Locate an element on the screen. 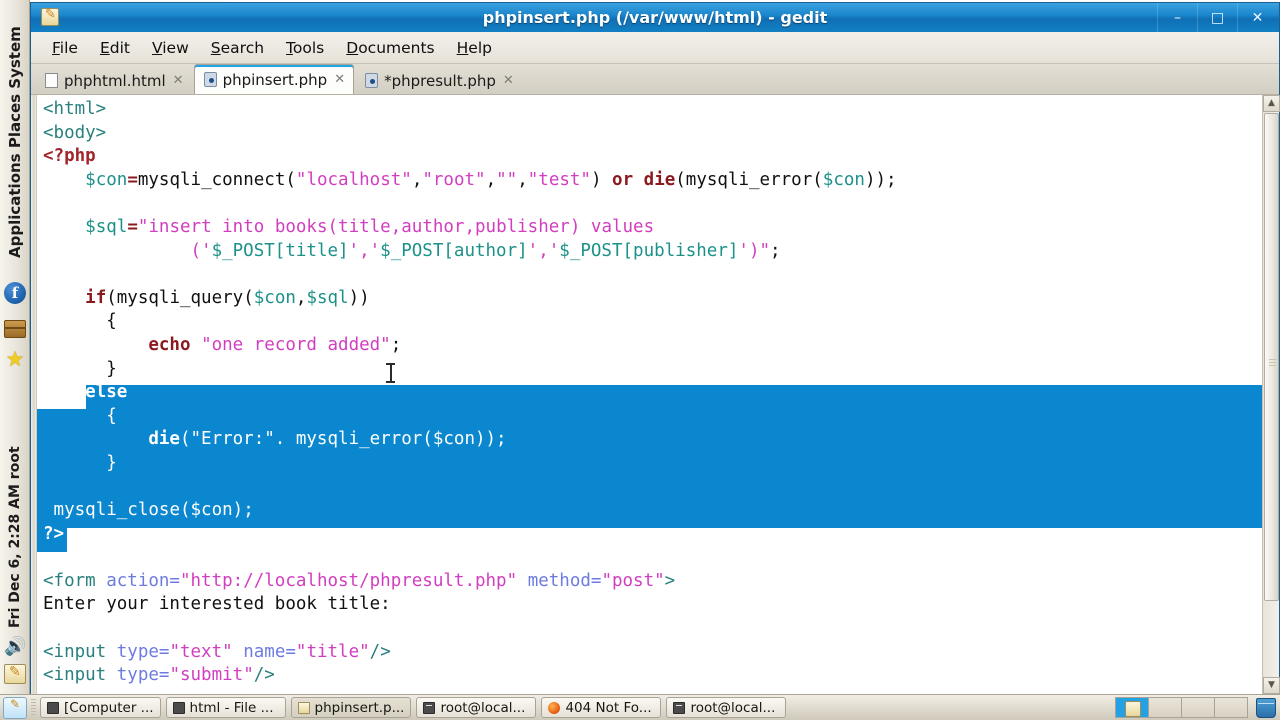  workspace-switcher is located at coordinates (1197, 707).